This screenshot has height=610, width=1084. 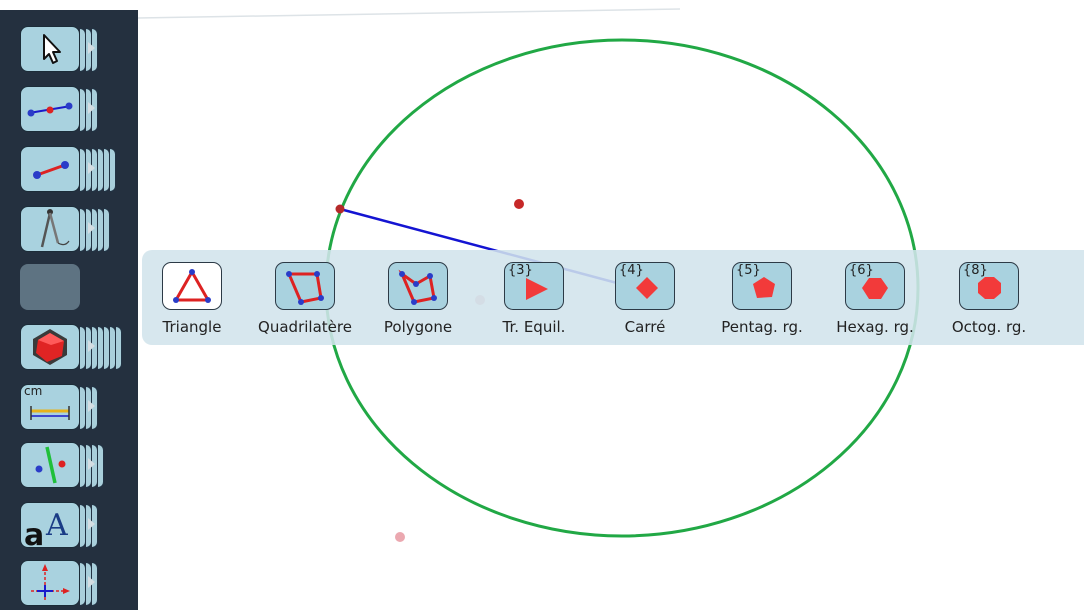 What do you see at coordinates (305, 327) in the screenshot?
I see `quadrilateral-label: Quadrilatère` at bounding box center [305, 327].